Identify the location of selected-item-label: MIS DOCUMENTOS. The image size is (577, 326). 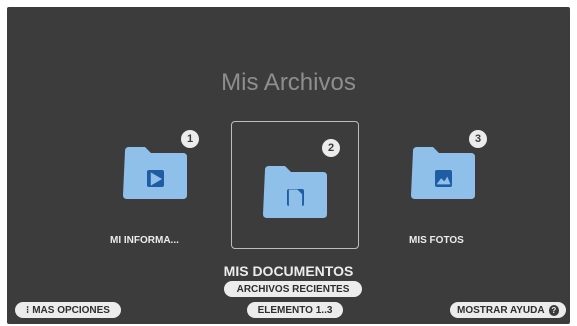
(288, 271).